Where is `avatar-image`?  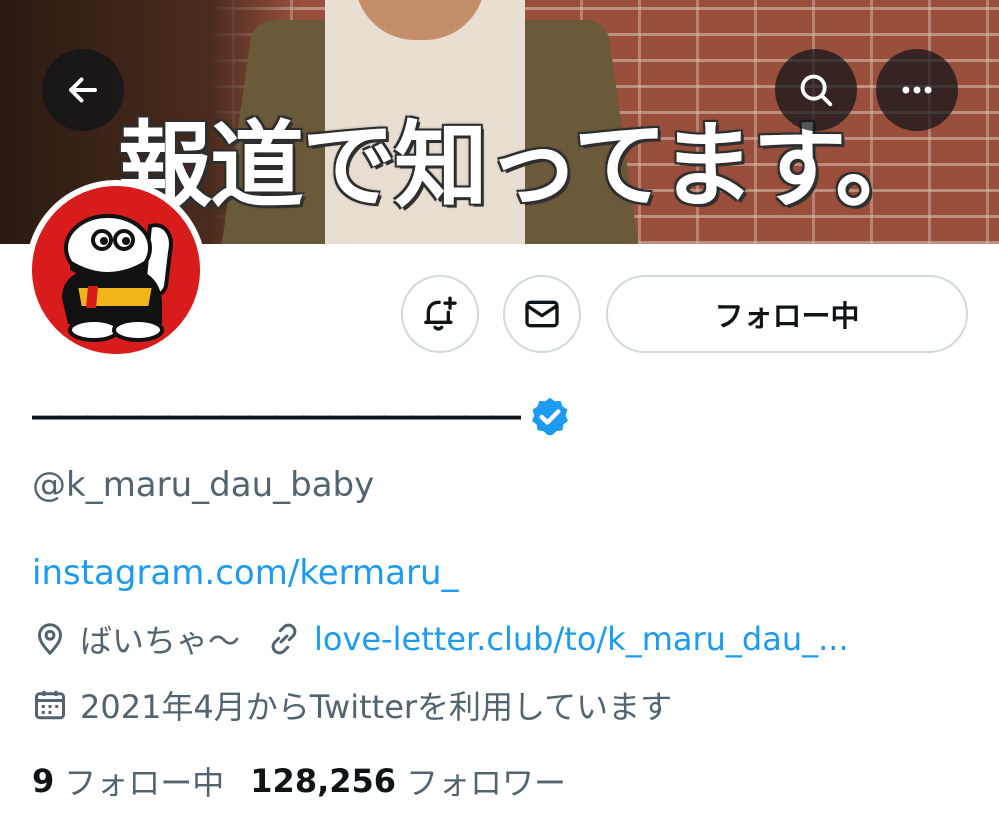 avatar-image is located at coordinates (116, 270).